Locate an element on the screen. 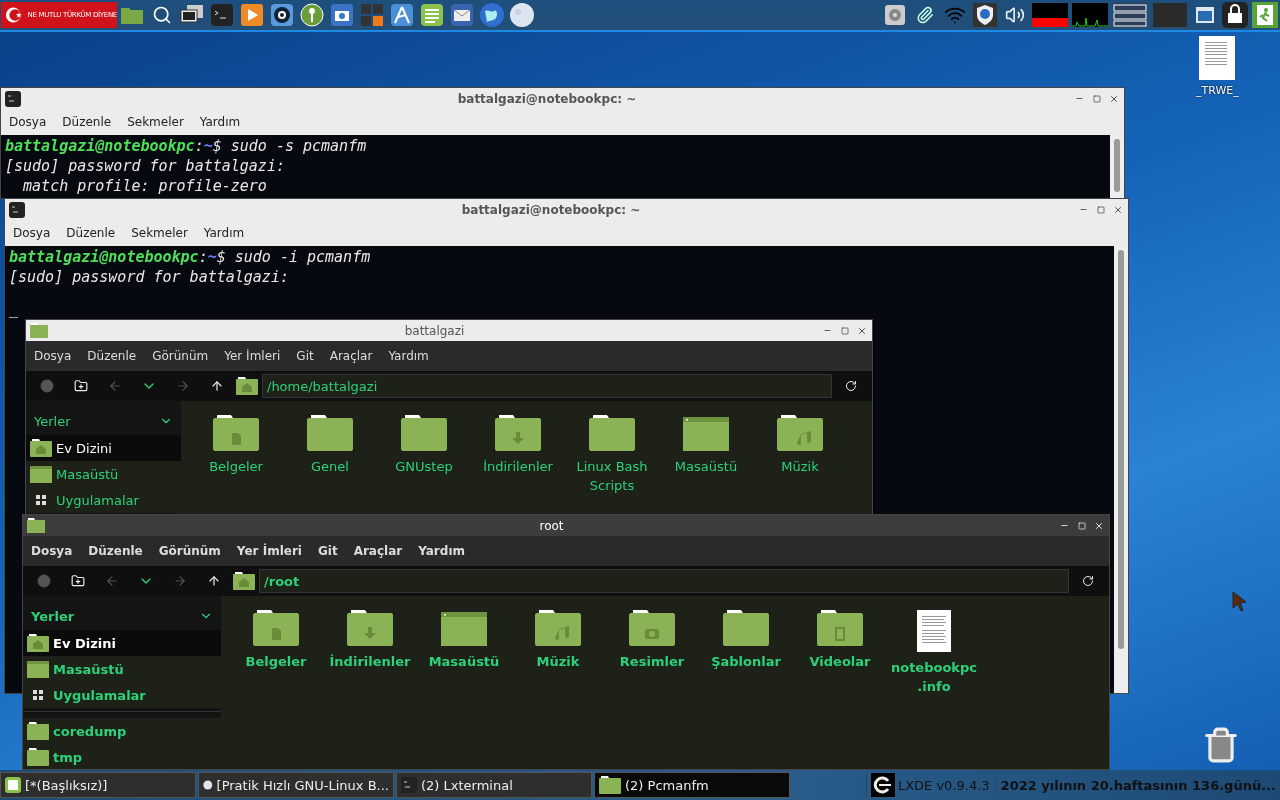 The width and height of the screenshot is (1280, 800). windows-icon is located at coordinates (1130, 15).